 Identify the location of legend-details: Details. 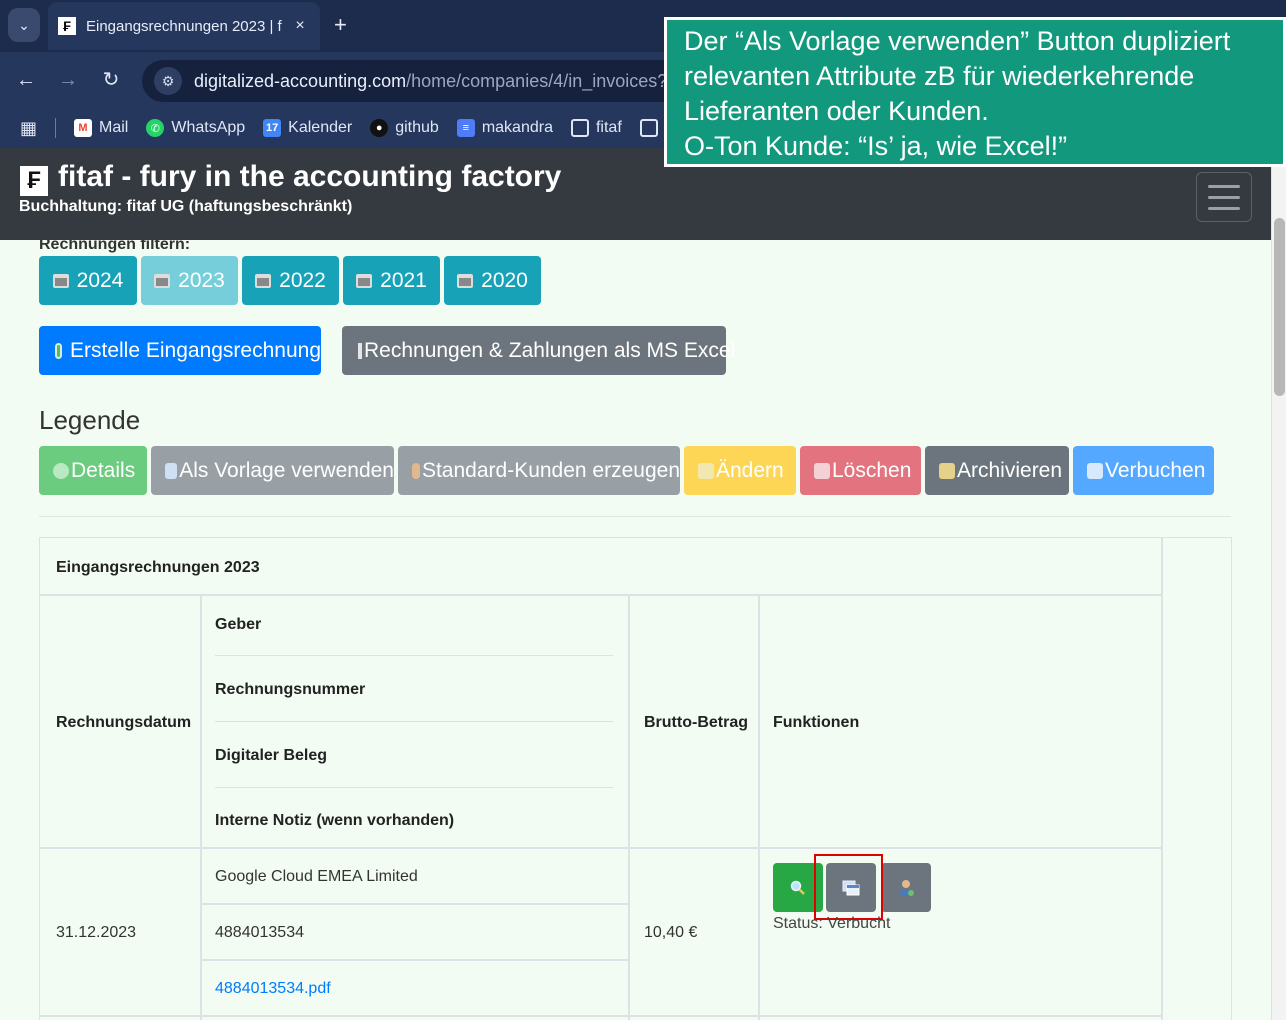
(93, 470).